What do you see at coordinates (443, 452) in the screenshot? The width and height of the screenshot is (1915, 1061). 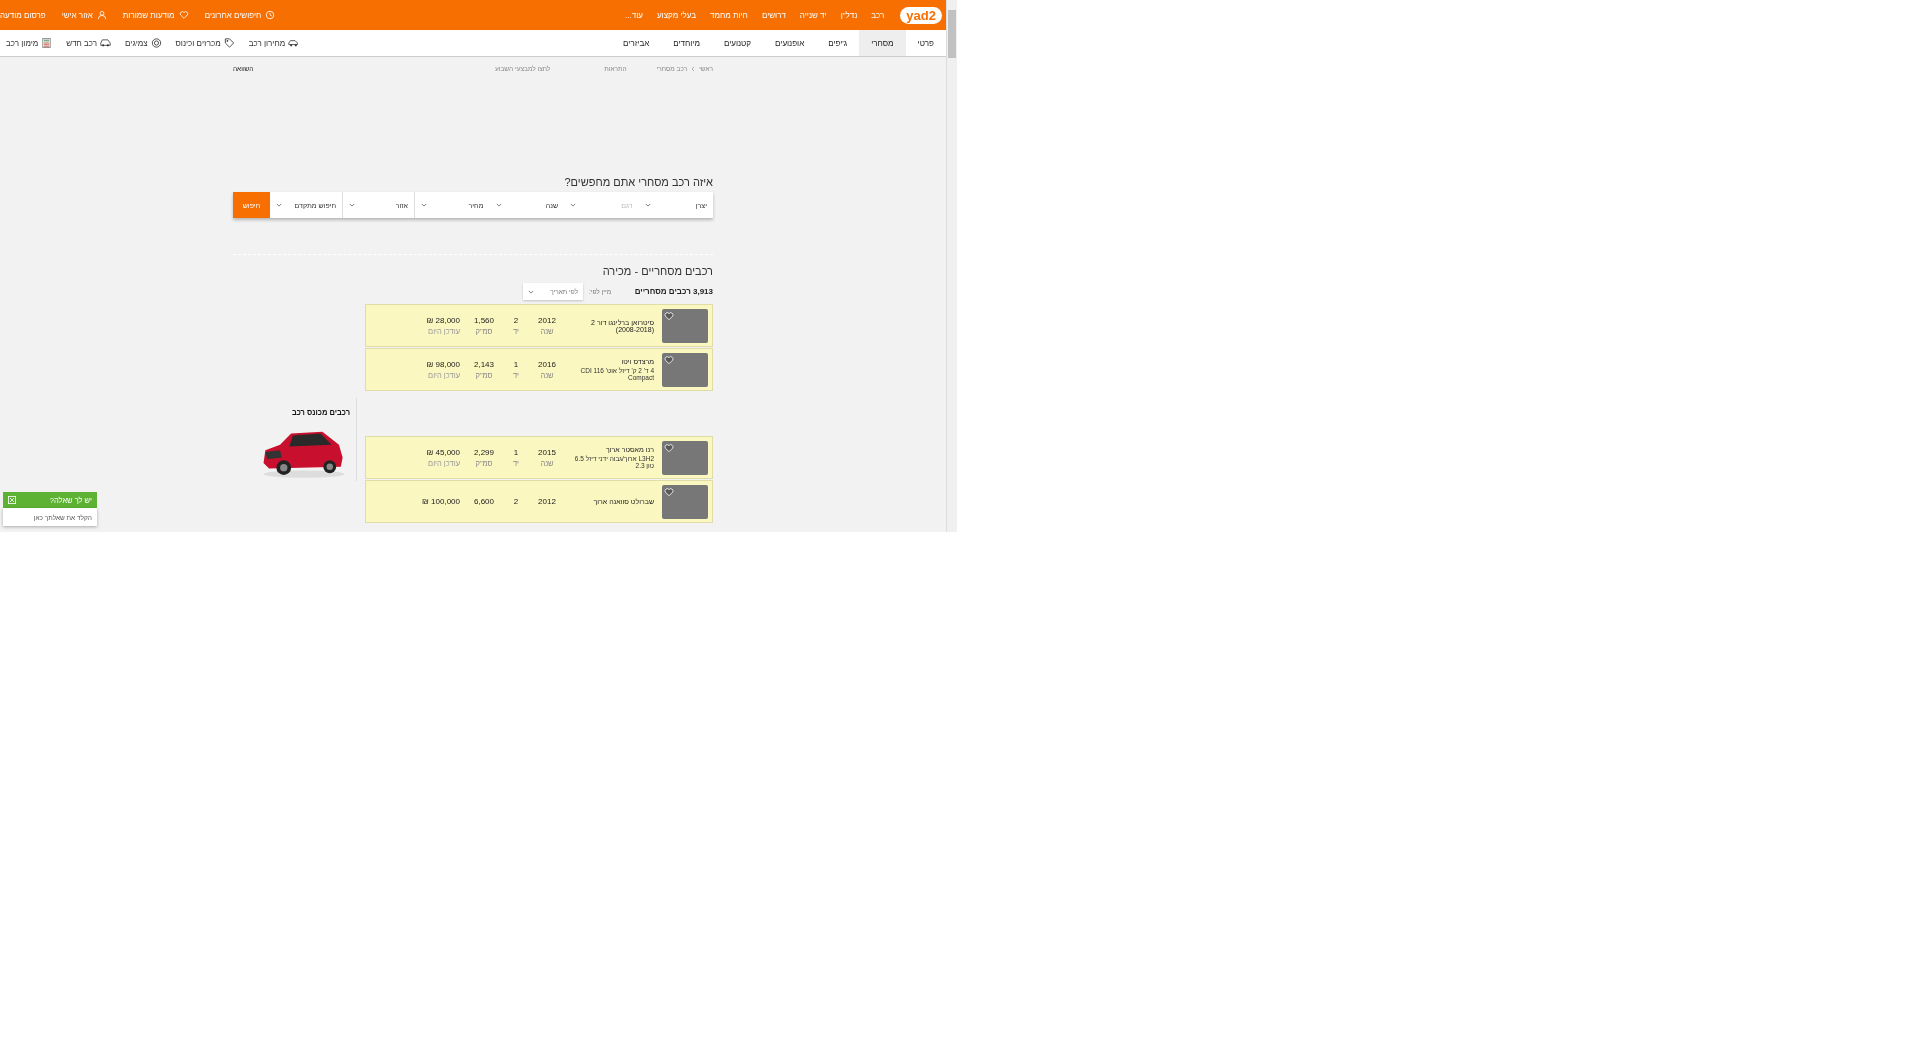 I see `listing-price: 45,000 ₪` at bounding box center [443, 452].